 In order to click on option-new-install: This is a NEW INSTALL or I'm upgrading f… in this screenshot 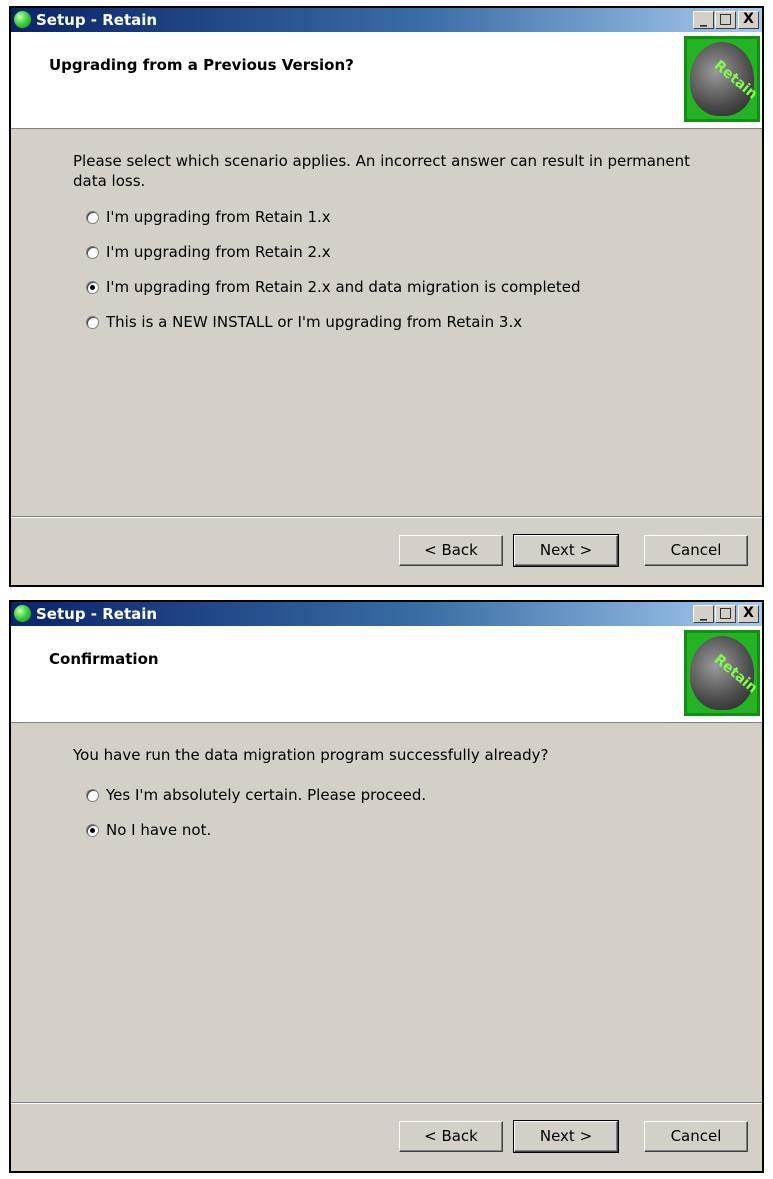, I will do `click(304, 322)`.